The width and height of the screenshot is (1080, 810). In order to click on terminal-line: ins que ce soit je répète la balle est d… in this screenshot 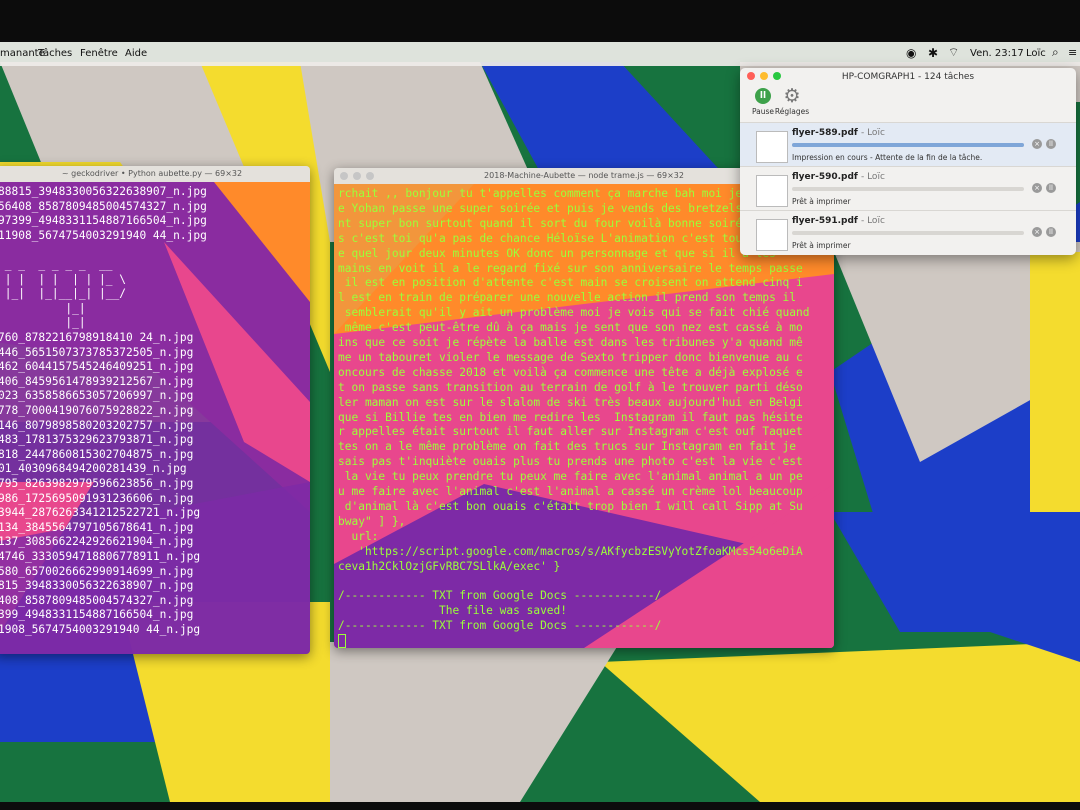, I will do `click(570, 342)`.